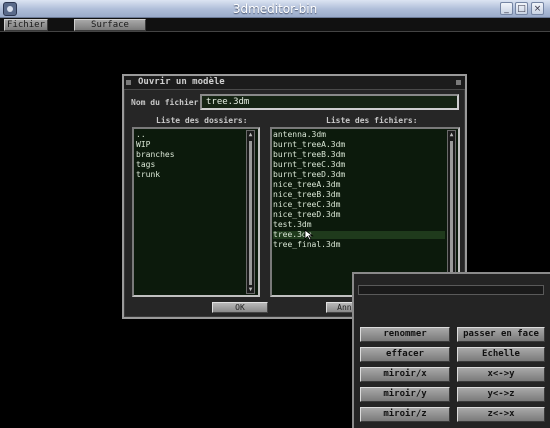 The width and height of the screenshot is (550, 428). I want to click on dialog-title: Ouvrir un modèle, so click(181, 82).